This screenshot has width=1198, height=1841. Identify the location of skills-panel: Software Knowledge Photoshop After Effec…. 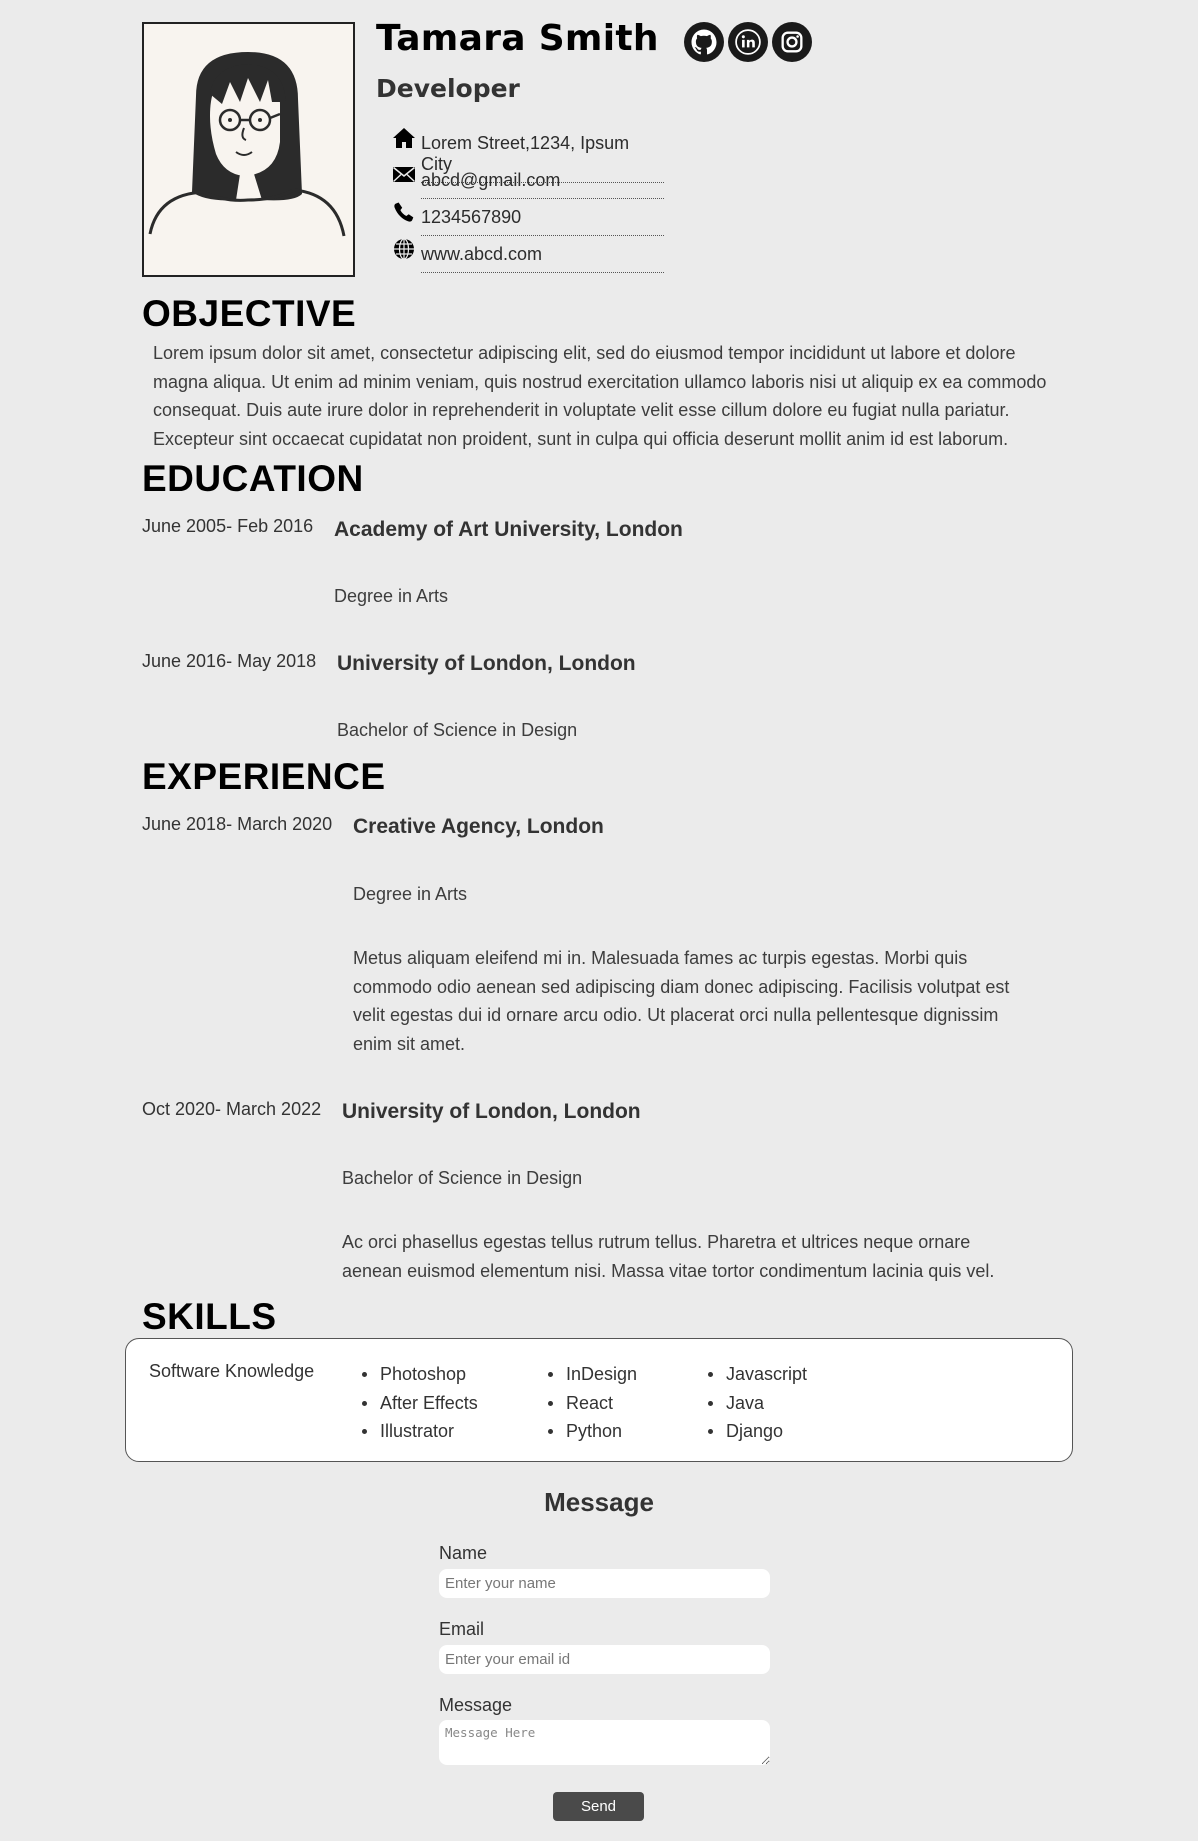
(599, 1400).